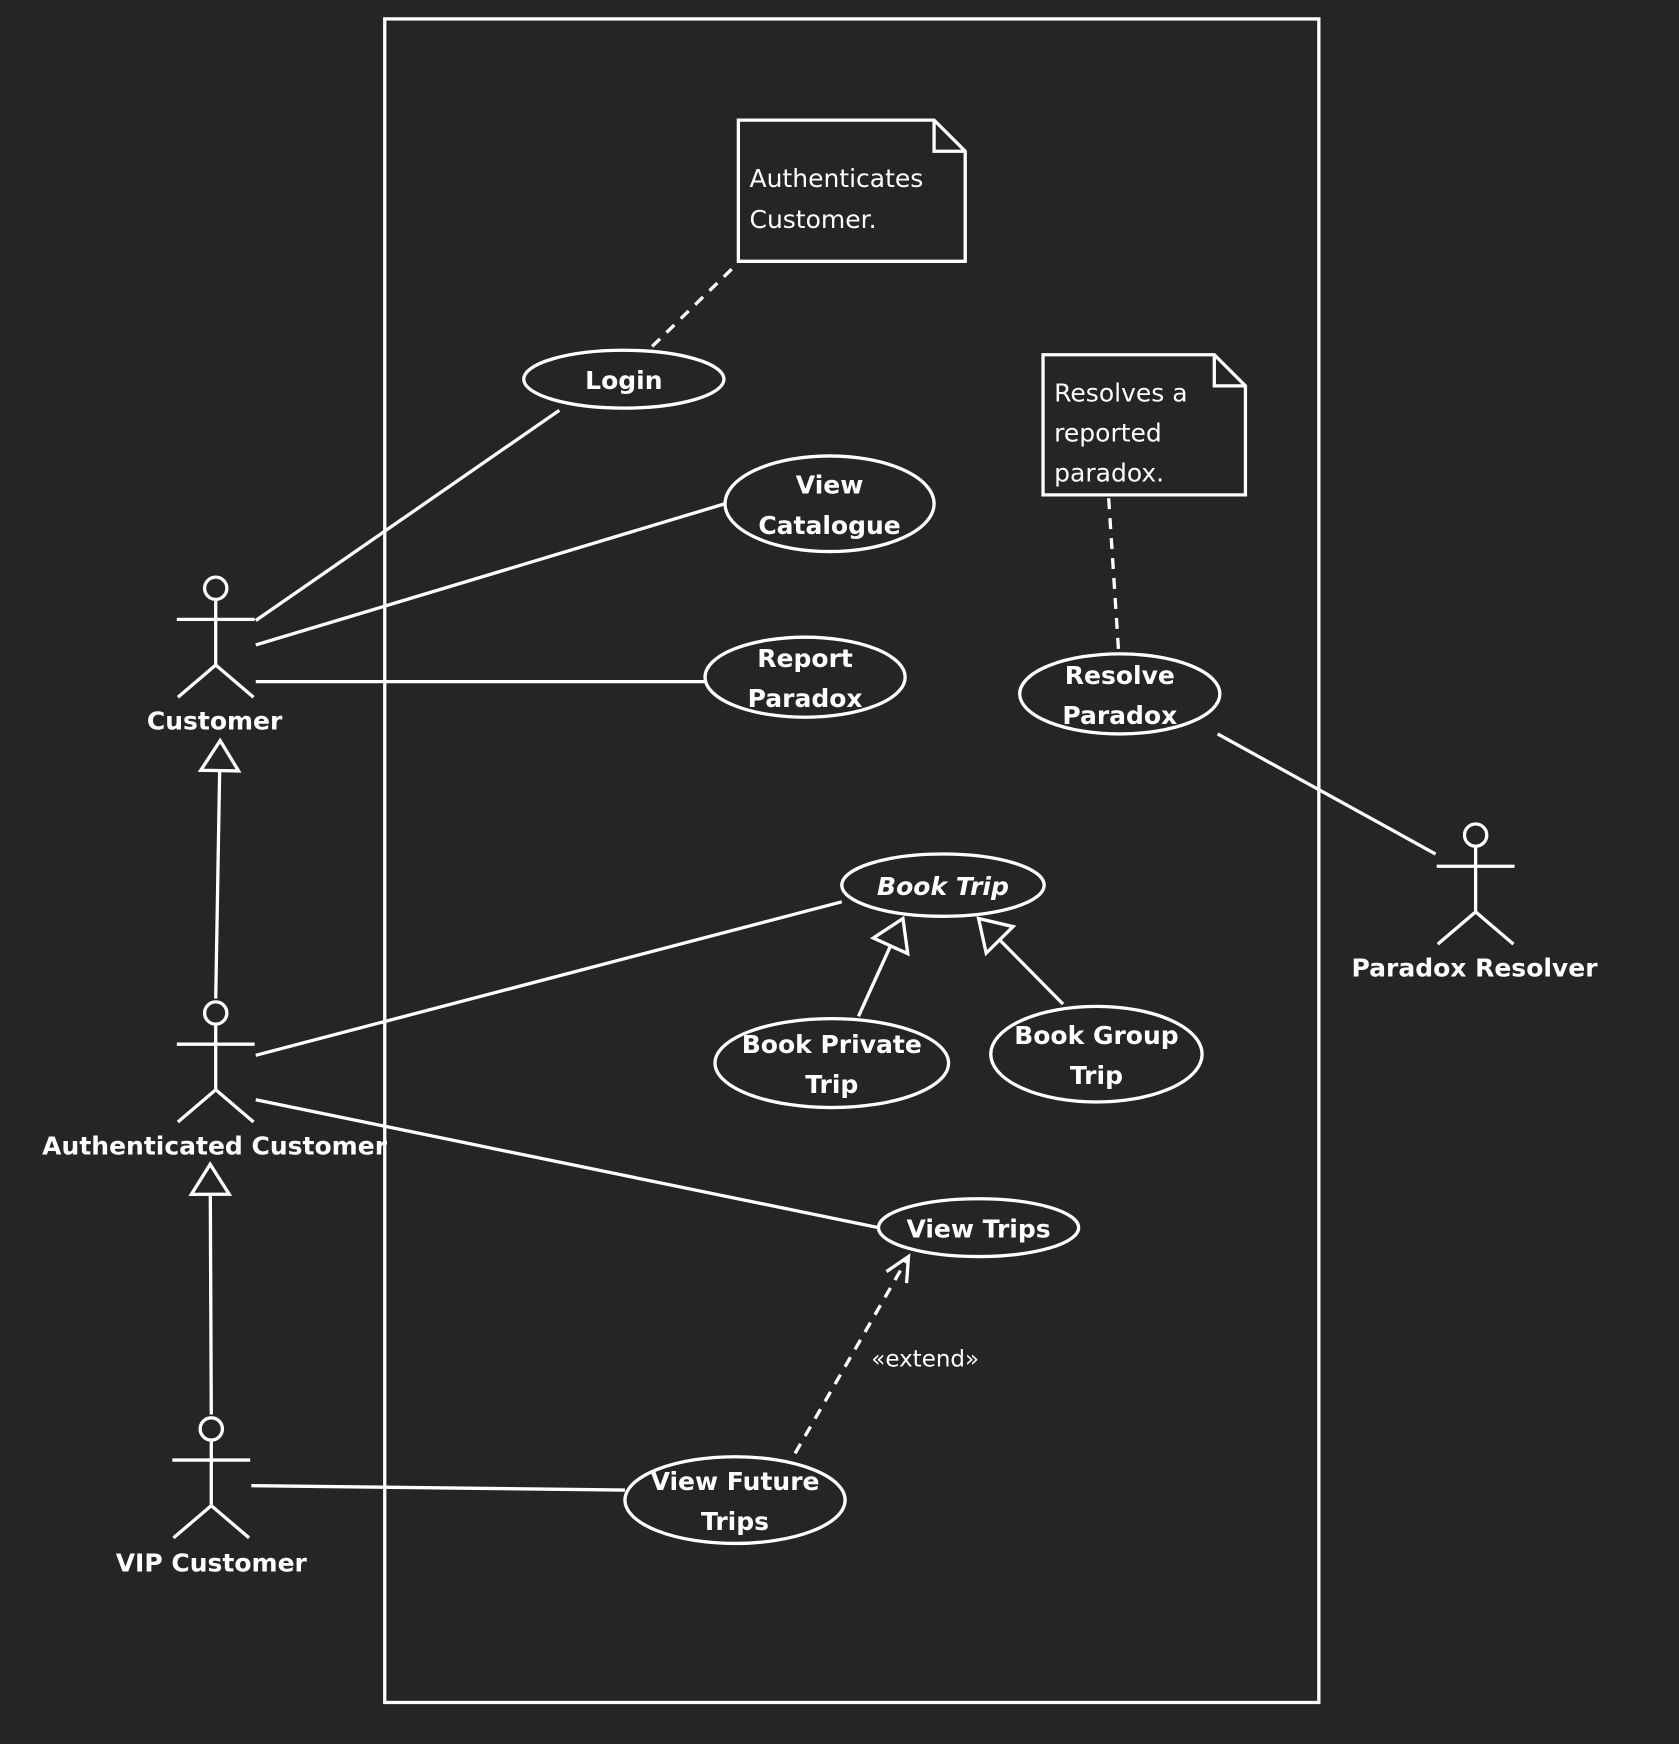  Describe the element at coordinates (1096, 1035) in the screenshot. I see `use-case-label: Book Group` at that location.